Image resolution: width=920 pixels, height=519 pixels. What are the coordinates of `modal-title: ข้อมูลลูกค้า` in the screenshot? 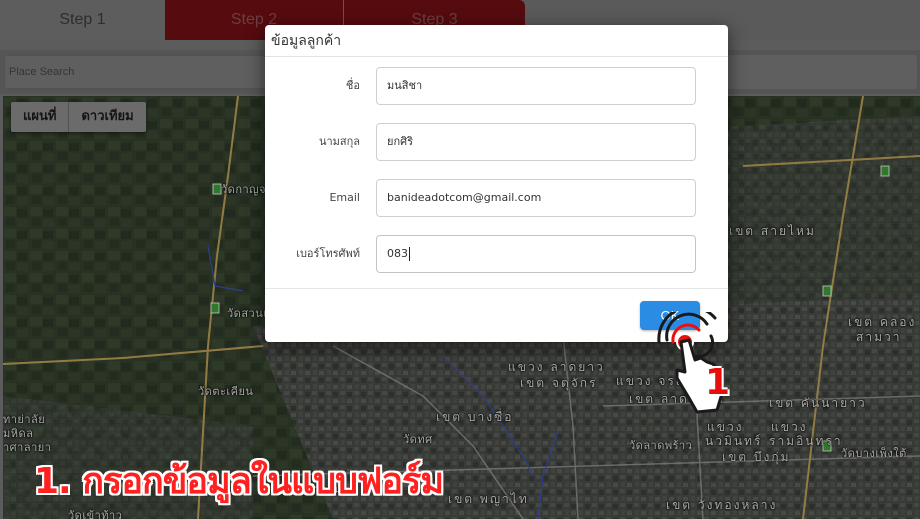 It's located at (496, 41).